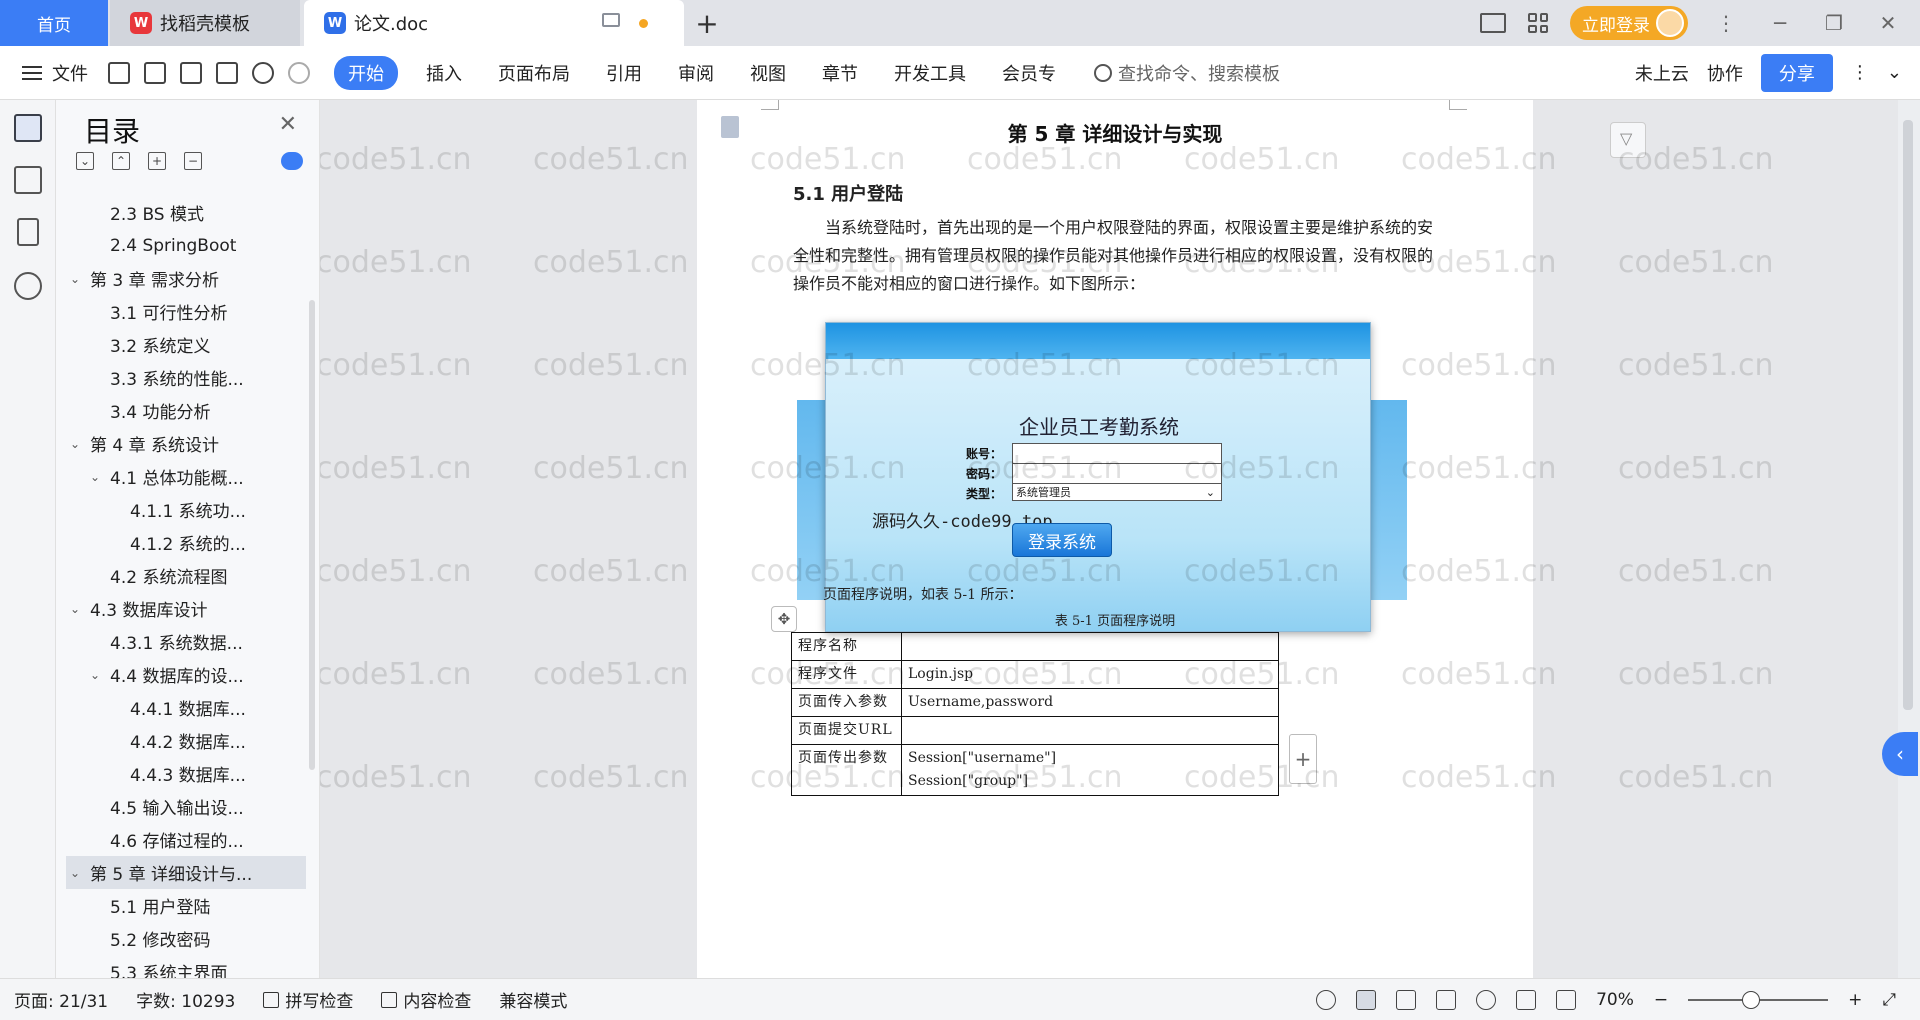 Image resolution: width=1920 pixels, height=1020 pixels. I want to click on filter-icon, so click(1628, 140).